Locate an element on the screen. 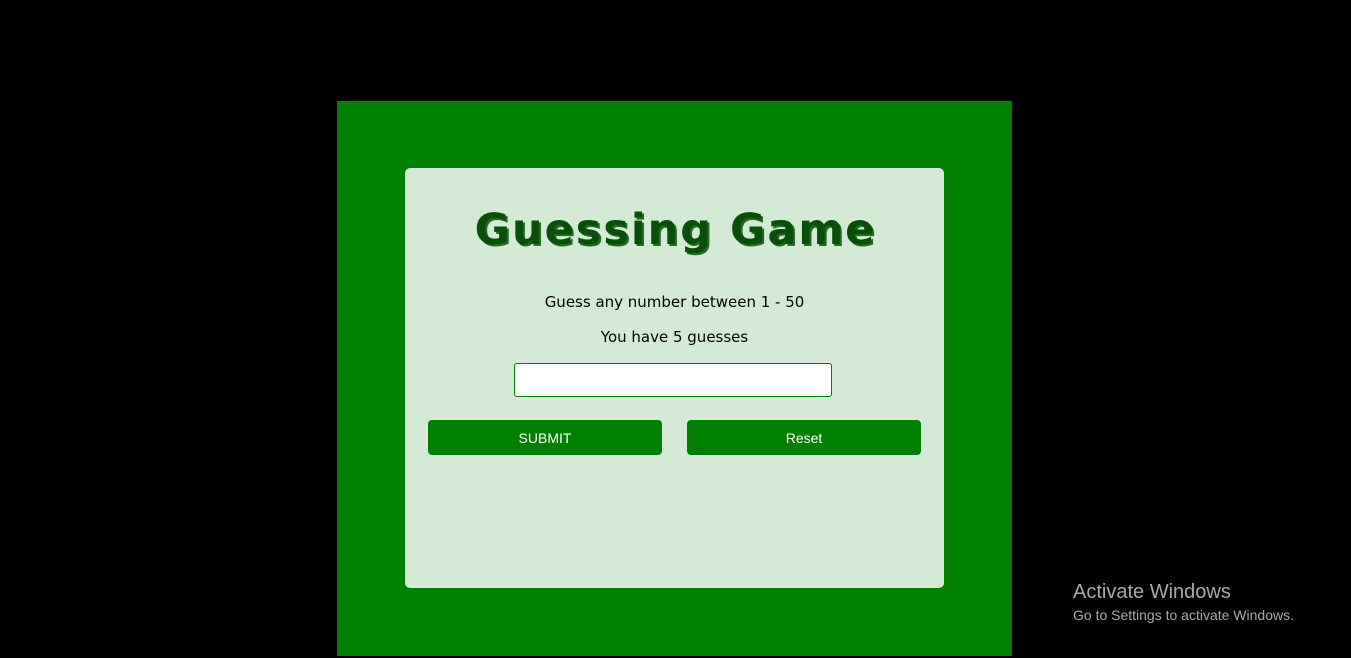 This screenshot has height=658, width=1351. game-title: Guessing Game is located at coordinates (675, 230).